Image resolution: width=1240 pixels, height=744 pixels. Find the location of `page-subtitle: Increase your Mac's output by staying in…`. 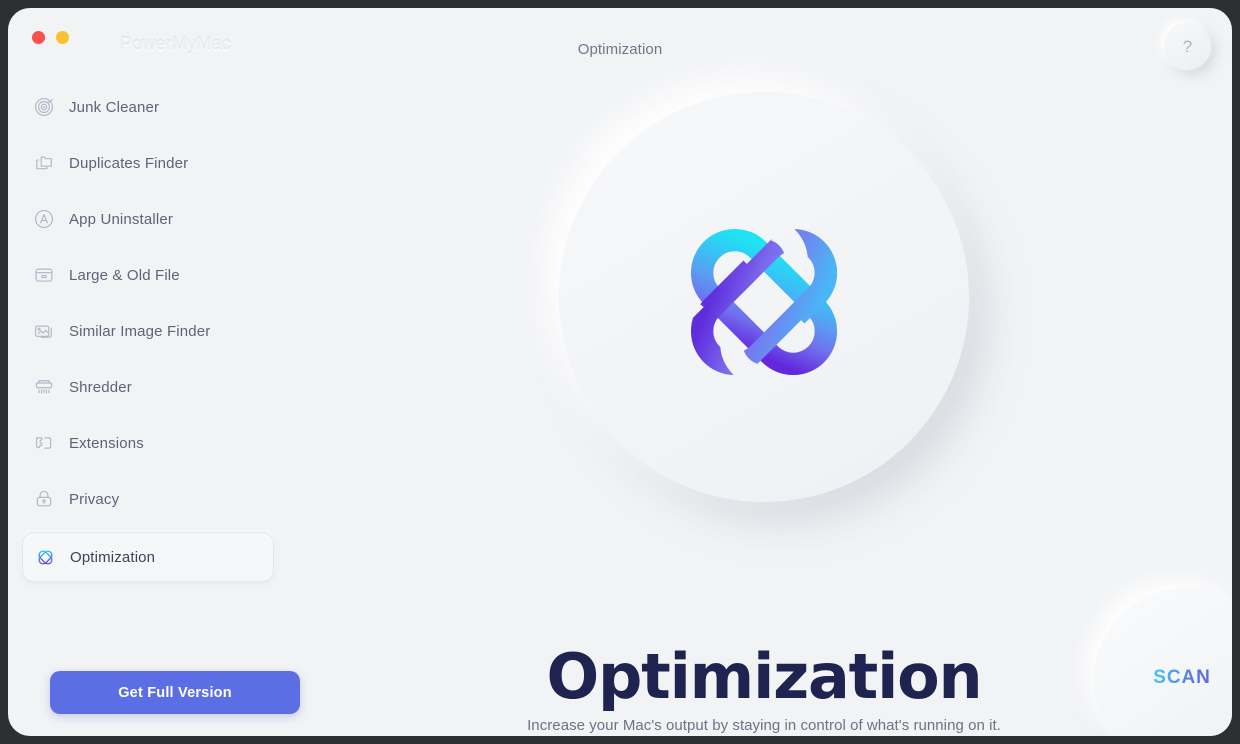

page-subtitle: Increase your Mac's output by staying in… is located at coordinates (764, 725).